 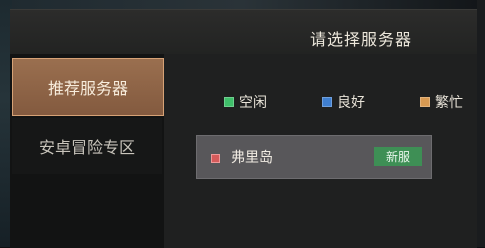 I want to click on legend-label: 良好, so click(x=351, y=103).